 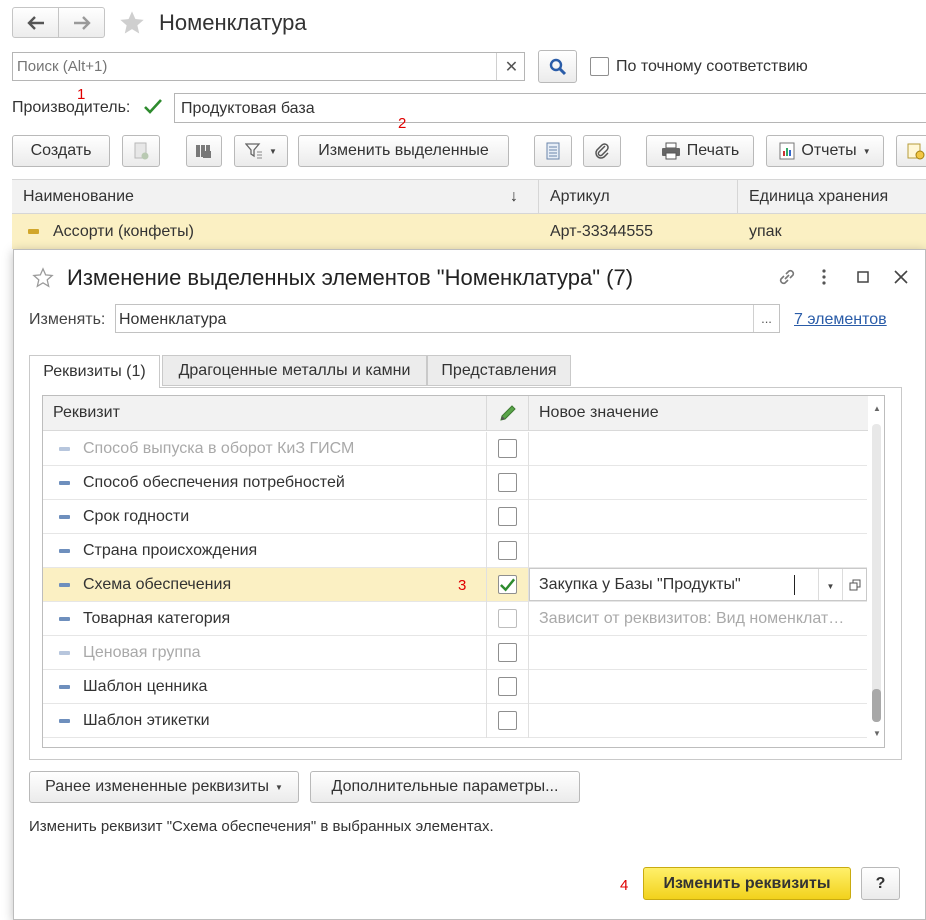 What do you see at coordinates (640, 584) in the screenshot?
I see `new-value-text: Закупка у Базы "Продукты"` at bounding box center [640, 584].